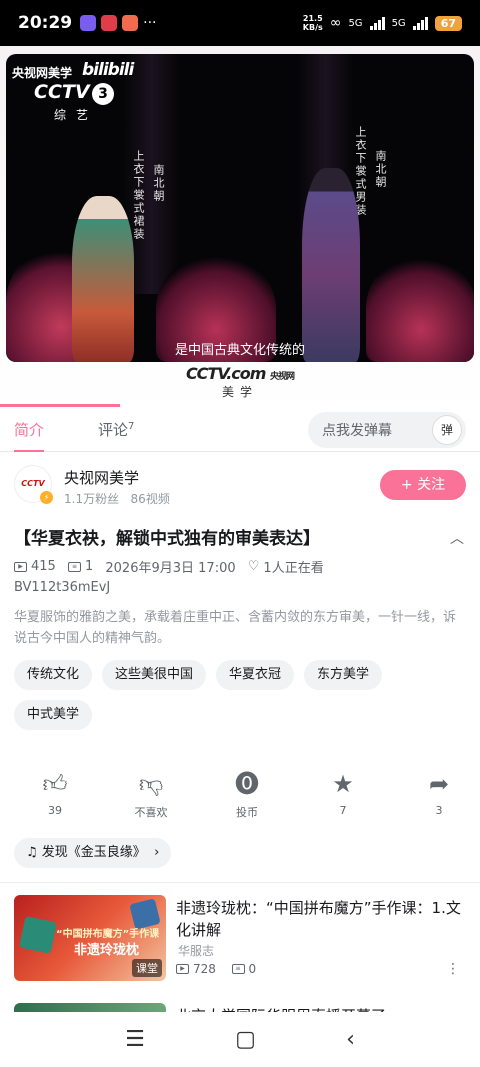  Describe the element at coordinates (62, 587) in the screenshot. I see `bvid: BV112t36mEvJ` at that location.